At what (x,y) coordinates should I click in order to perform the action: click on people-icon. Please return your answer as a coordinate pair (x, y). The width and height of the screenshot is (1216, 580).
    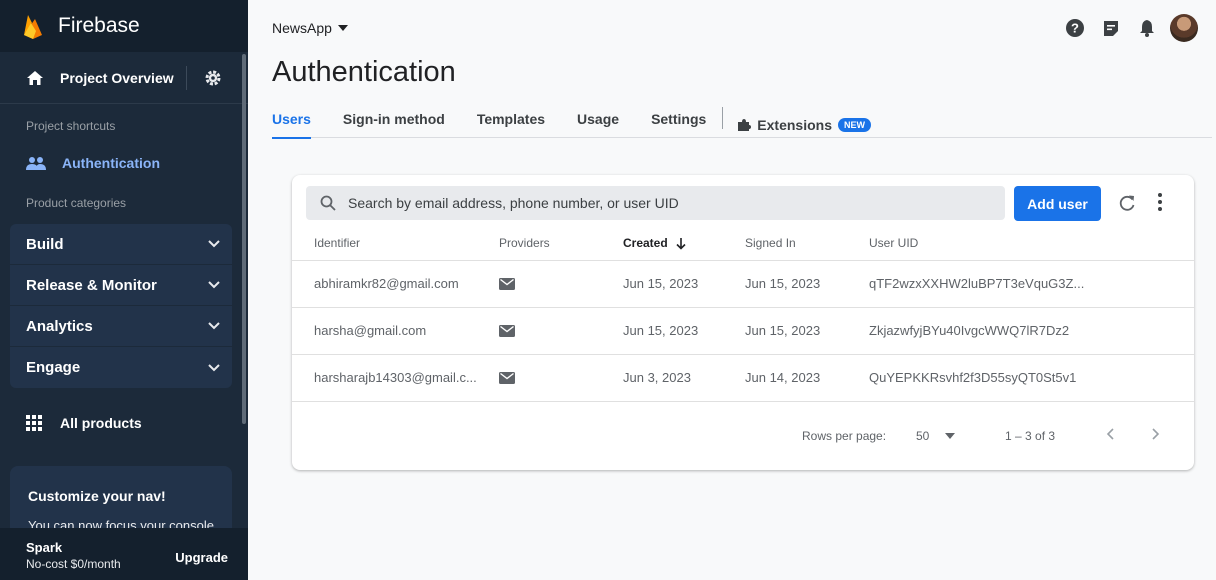
    Looking at the image, I should click on (36, 163).